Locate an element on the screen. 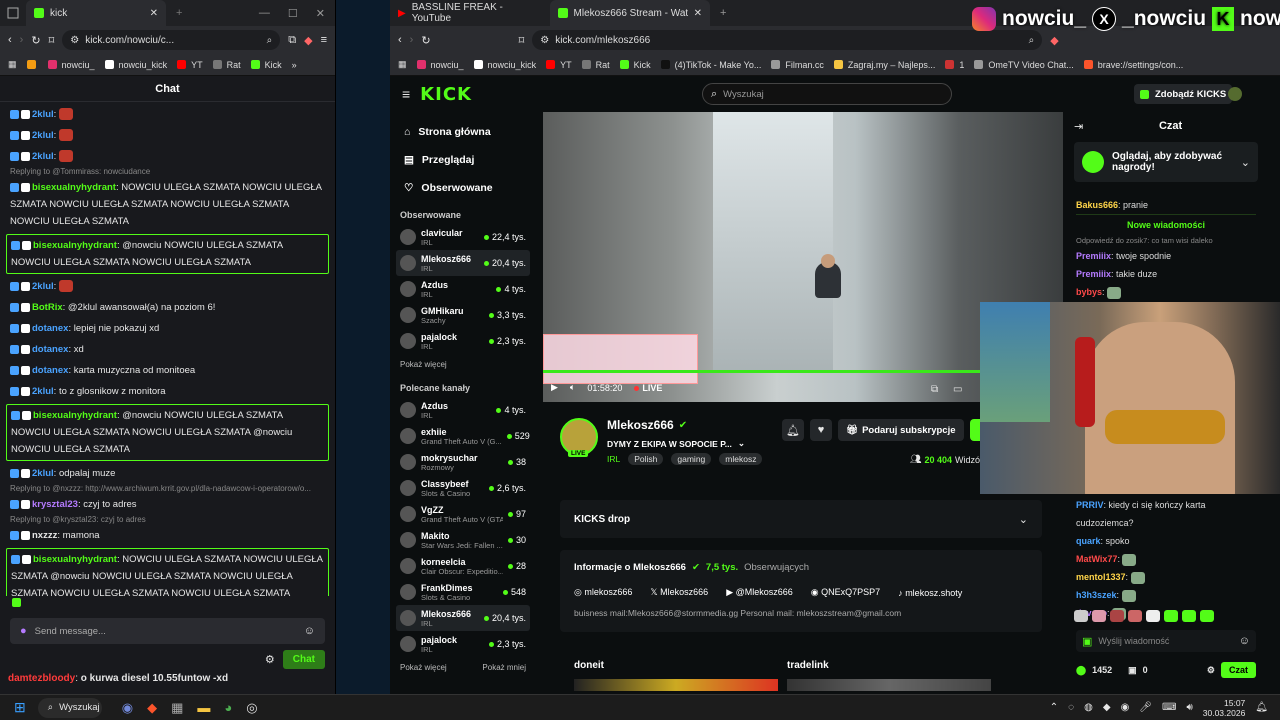  collapse-chat-icon: ⇥ is located at coordinates (1078, 126).